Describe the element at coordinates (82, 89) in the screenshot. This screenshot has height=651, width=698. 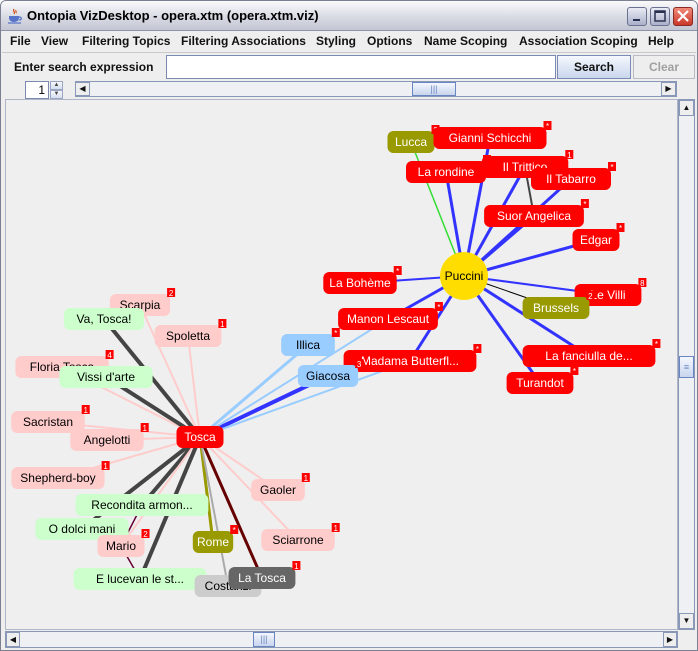
I see `slider-left-arrow-icon: ◀` at that location.